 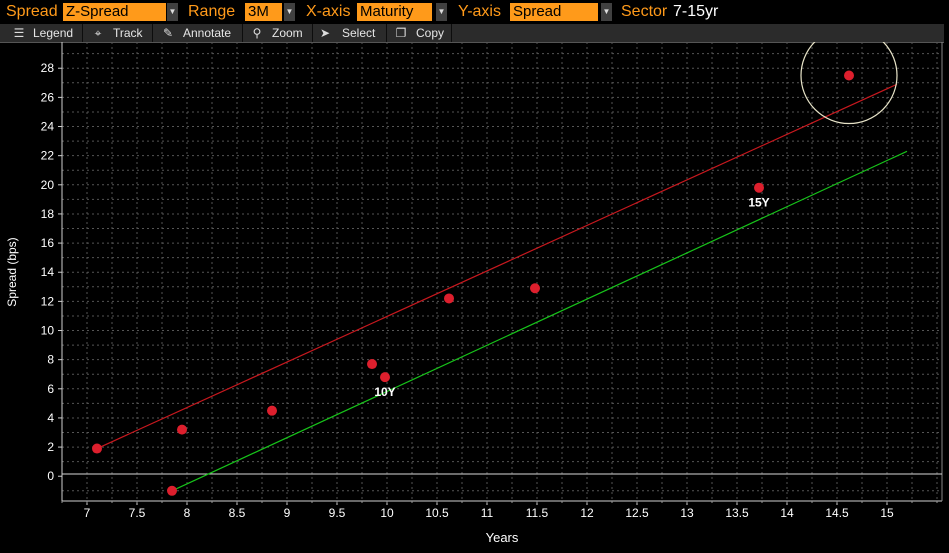 I want to click on x-tick-label: 11, so click(x=487, y=513).